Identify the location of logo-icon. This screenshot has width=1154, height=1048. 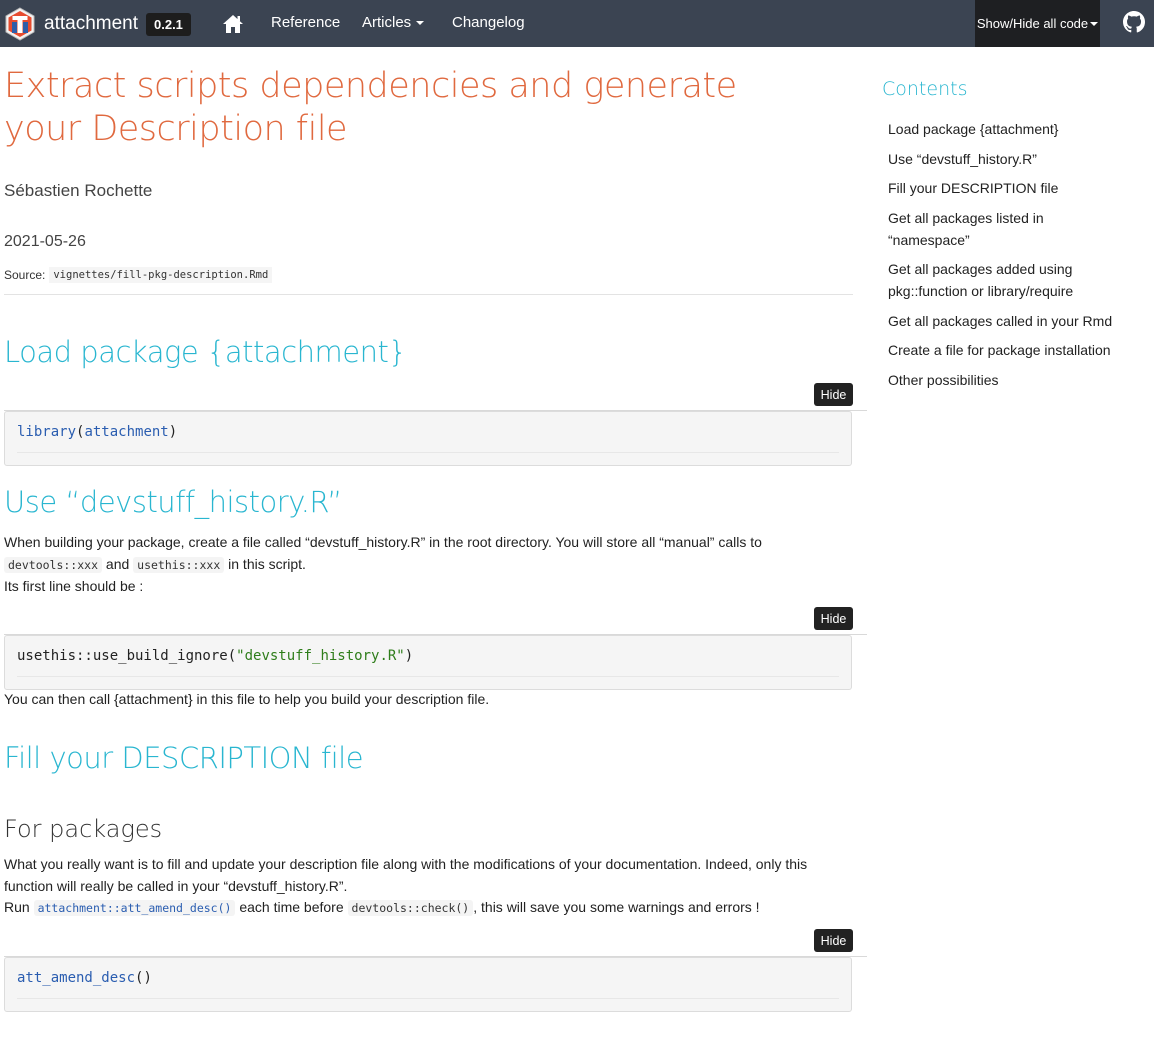
(20, 23).